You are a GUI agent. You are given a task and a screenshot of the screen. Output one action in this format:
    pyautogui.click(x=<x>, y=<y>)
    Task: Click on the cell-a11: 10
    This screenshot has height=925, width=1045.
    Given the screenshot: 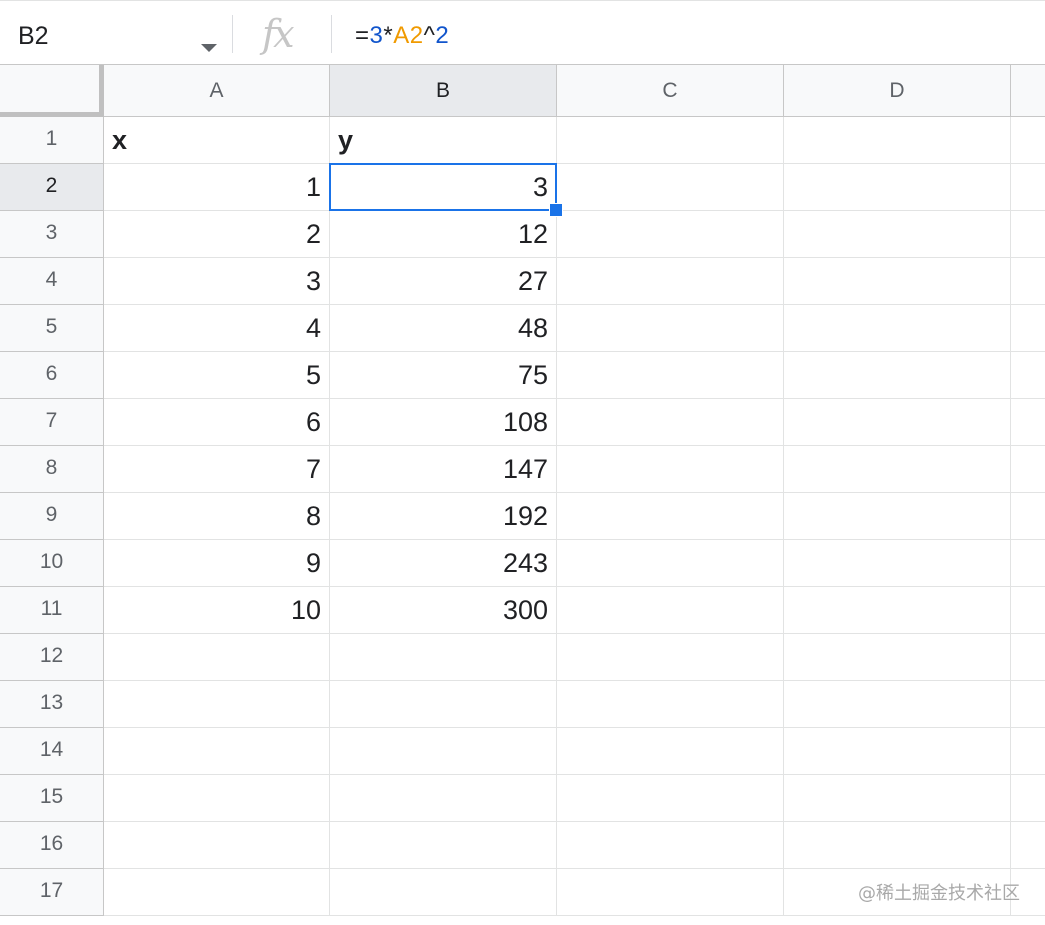 What is the action you would take?
    pyautogui.click(x=217, y=610)
    